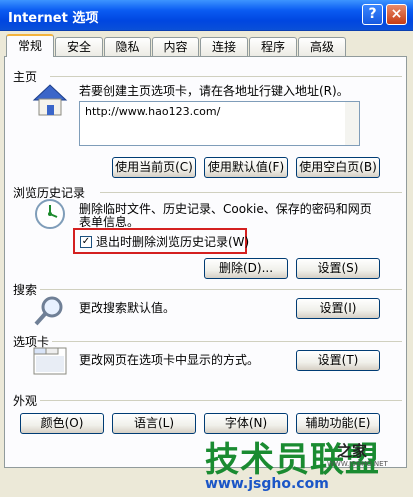  What do you see at coordinates (169, 360) in the screenshot?
I see `tabs-description: 更改网页在选项卡中显示的方式。` at bounding box center [169, 360].